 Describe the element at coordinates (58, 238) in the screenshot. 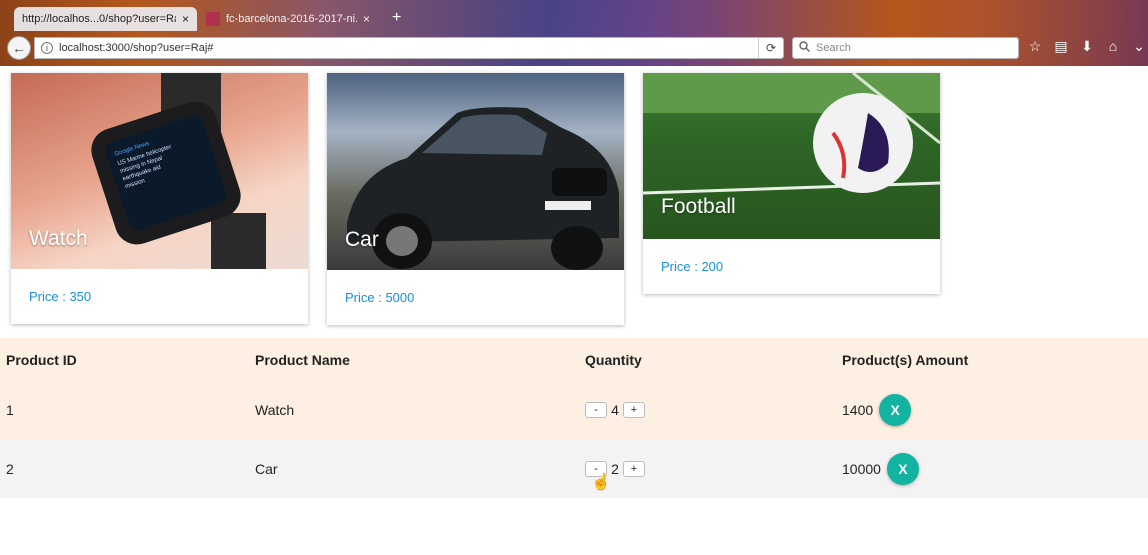

I see `product-name: Watch` at that location.